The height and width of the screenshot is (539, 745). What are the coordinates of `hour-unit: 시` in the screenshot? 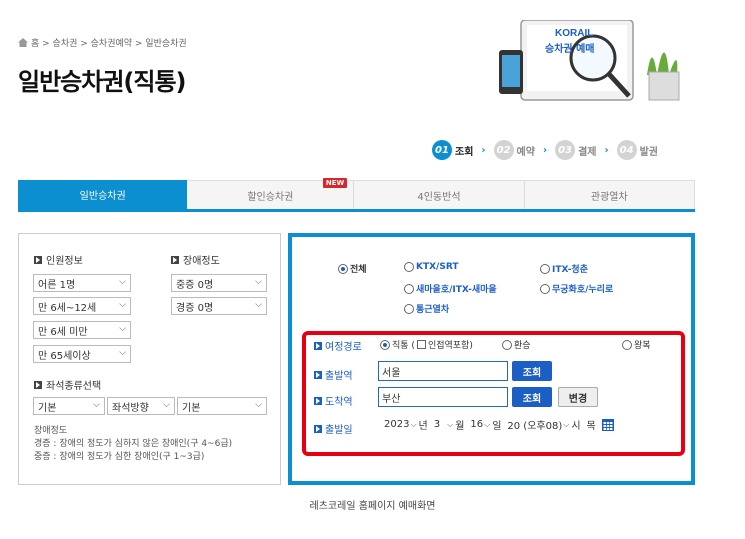 It's located at (576, 426).